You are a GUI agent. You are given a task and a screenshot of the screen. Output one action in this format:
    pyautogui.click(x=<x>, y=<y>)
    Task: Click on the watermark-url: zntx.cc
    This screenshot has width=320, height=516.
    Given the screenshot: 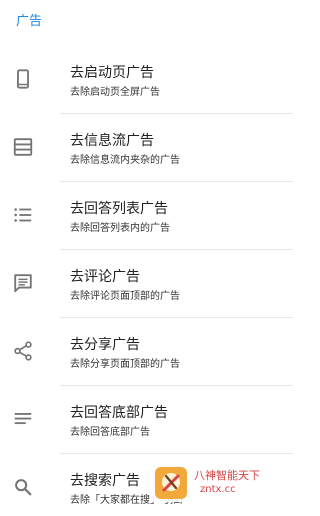 What is the action you would take?
    pyautogui.click(x=218, y=489)
    